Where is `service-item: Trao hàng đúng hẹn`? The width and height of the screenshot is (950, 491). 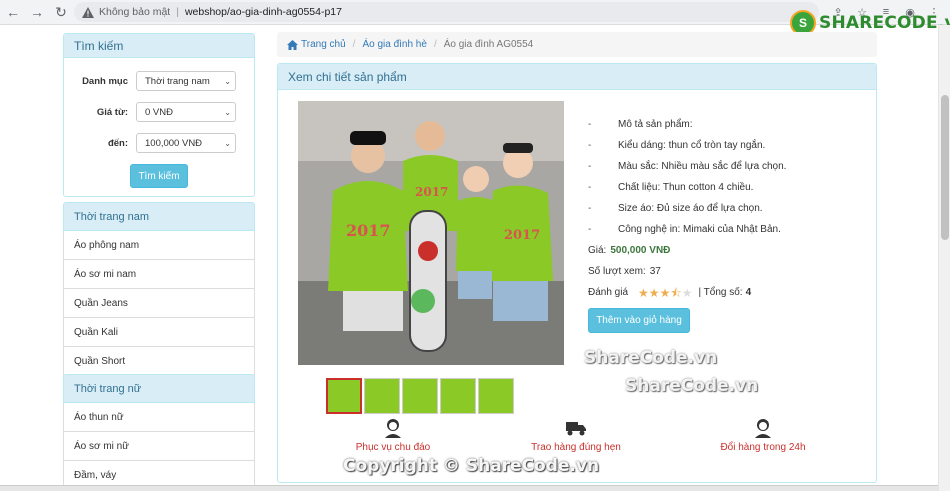
service-item: Trao hàng đúng hẹn is located at coordinates (576, 434).